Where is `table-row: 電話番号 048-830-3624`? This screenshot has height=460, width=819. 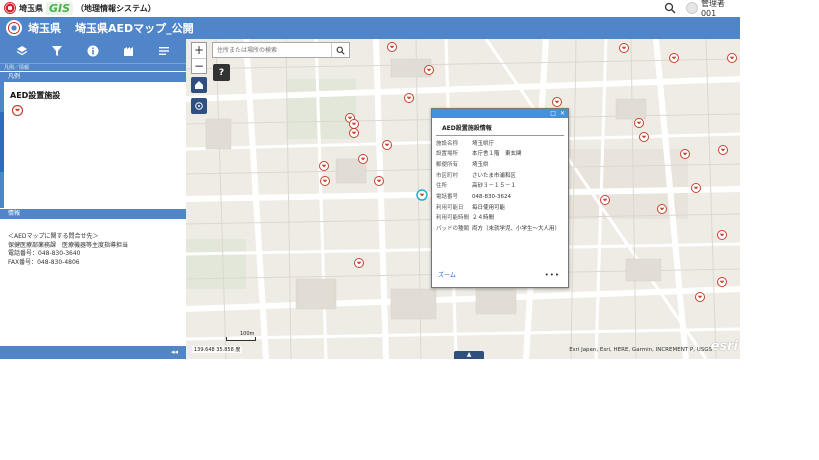
table-row: 電話番号 048-830-3624 is located at coordinates (501, 197).